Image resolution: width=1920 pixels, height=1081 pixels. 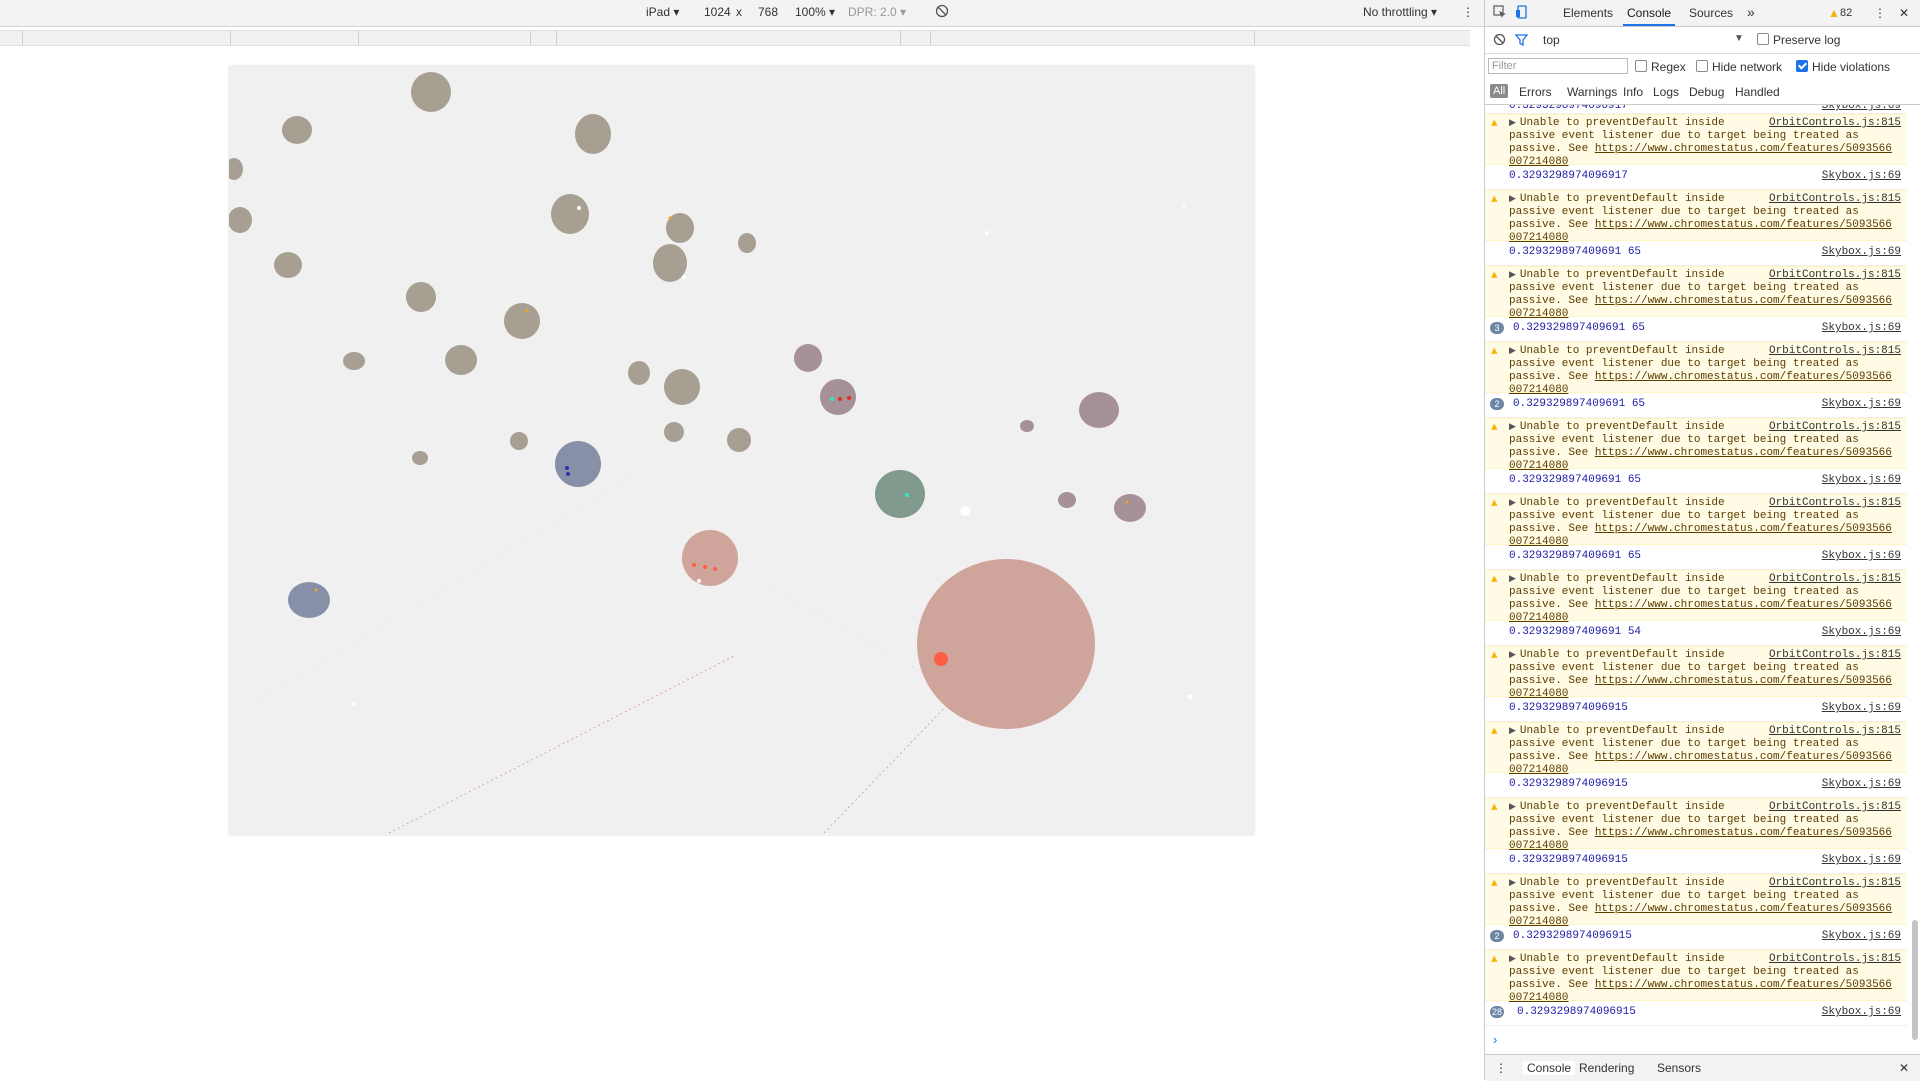 I want to click on level-handled: Handled, so click(x=1757, y=92).